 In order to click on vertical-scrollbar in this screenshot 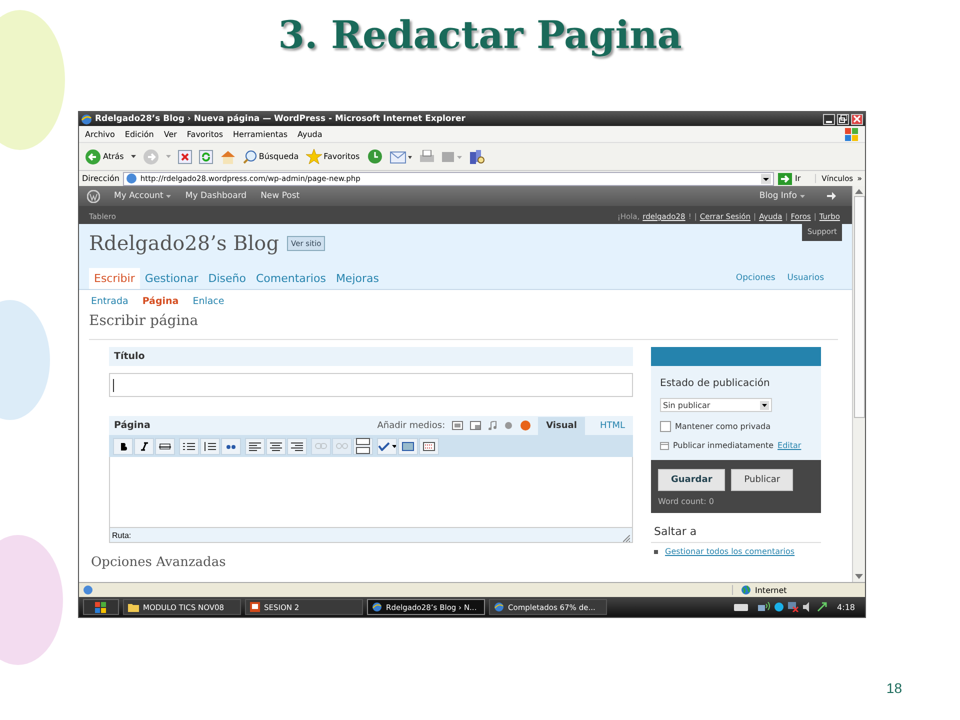, I will do `click(858, 384)`.